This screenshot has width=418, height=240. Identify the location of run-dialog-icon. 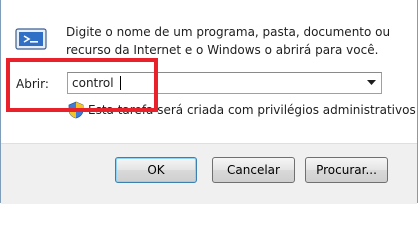
(32, 39).